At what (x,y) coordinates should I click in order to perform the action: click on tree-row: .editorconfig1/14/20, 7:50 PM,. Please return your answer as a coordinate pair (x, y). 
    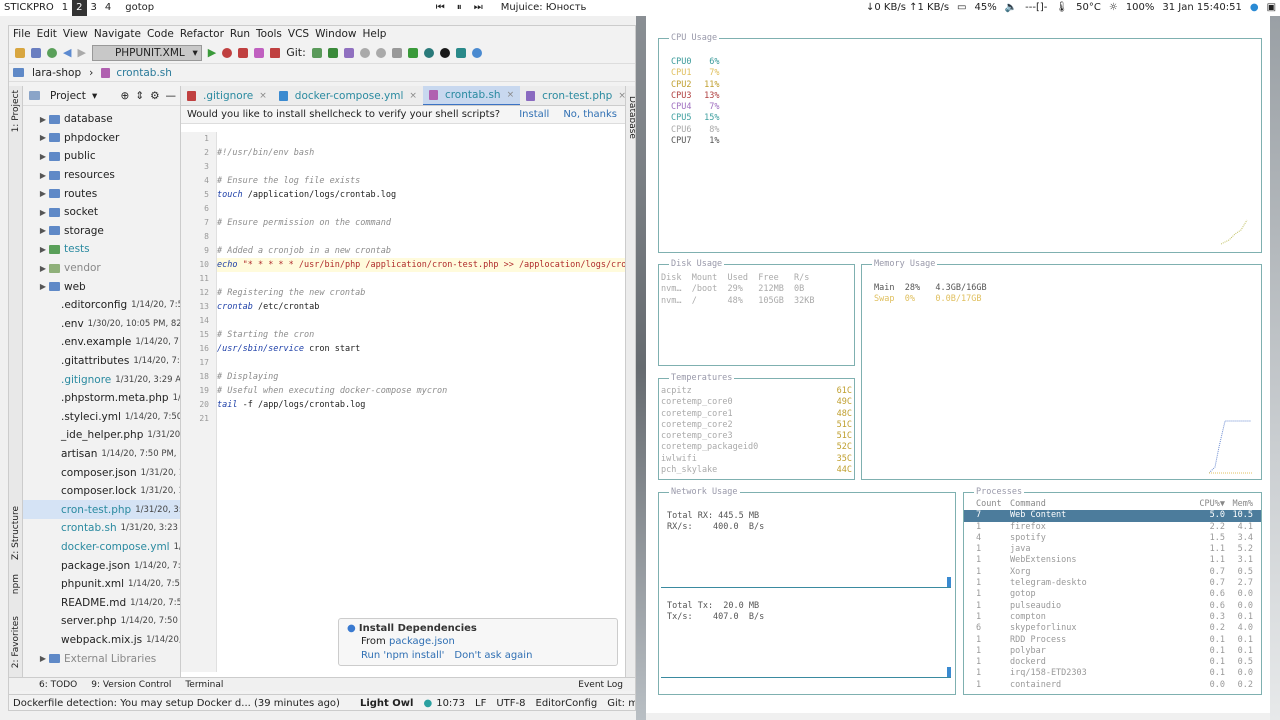
    Looking at the image, I should click on (101, 305).